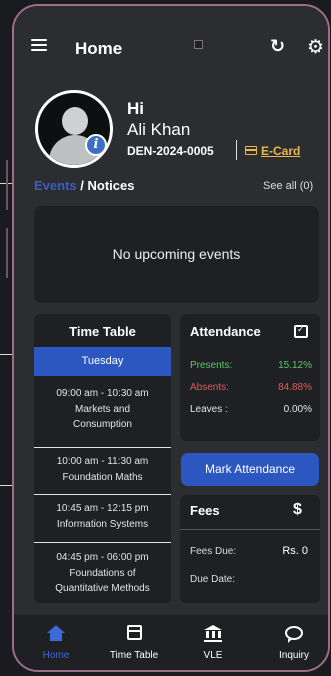 The height and width of the screenshot is (676, 331). Describe the element at coordinates (102, 581) in the screenshot. I see `entry-subject: Foundations of Quantitative Methods` at that location.